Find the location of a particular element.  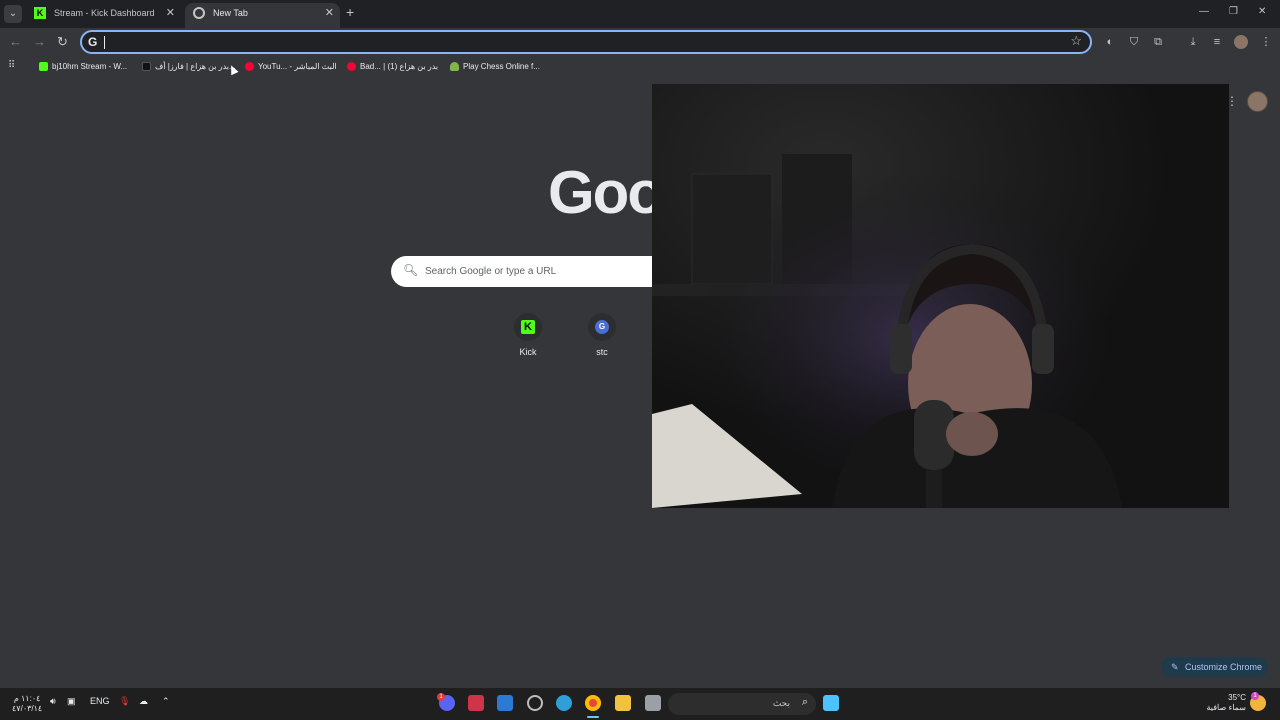

onedrive-cloud-icon: ☁ is located at coordinates (143, 701).